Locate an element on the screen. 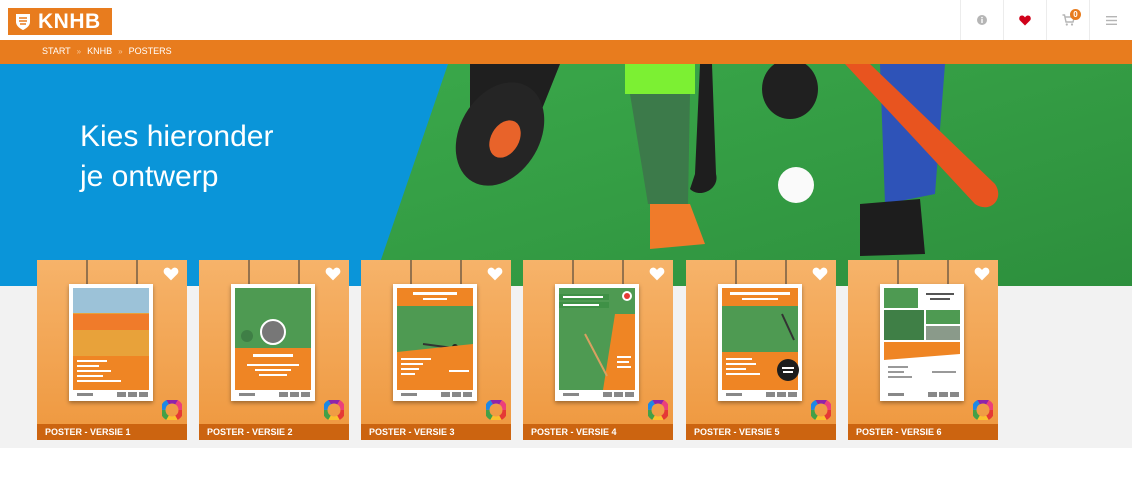  poster-label-3: POSTER - VERSIE 3 is located at coordinates (436, 432).